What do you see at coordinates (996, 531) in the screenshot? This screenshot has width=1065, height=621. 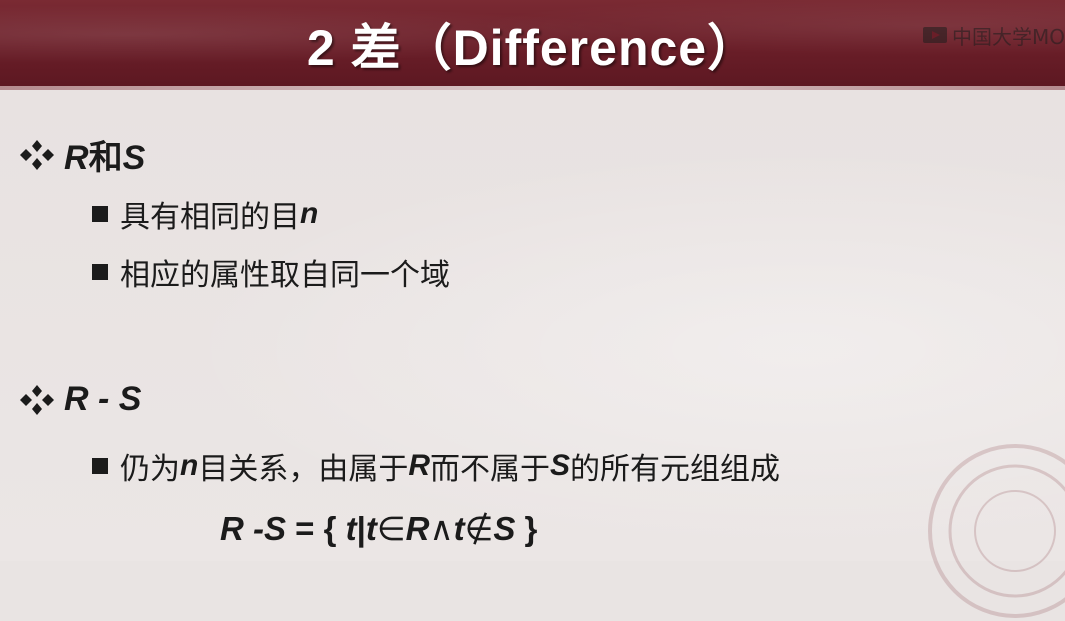 I see `university-seal-icon` at bounding box center [996, 531].